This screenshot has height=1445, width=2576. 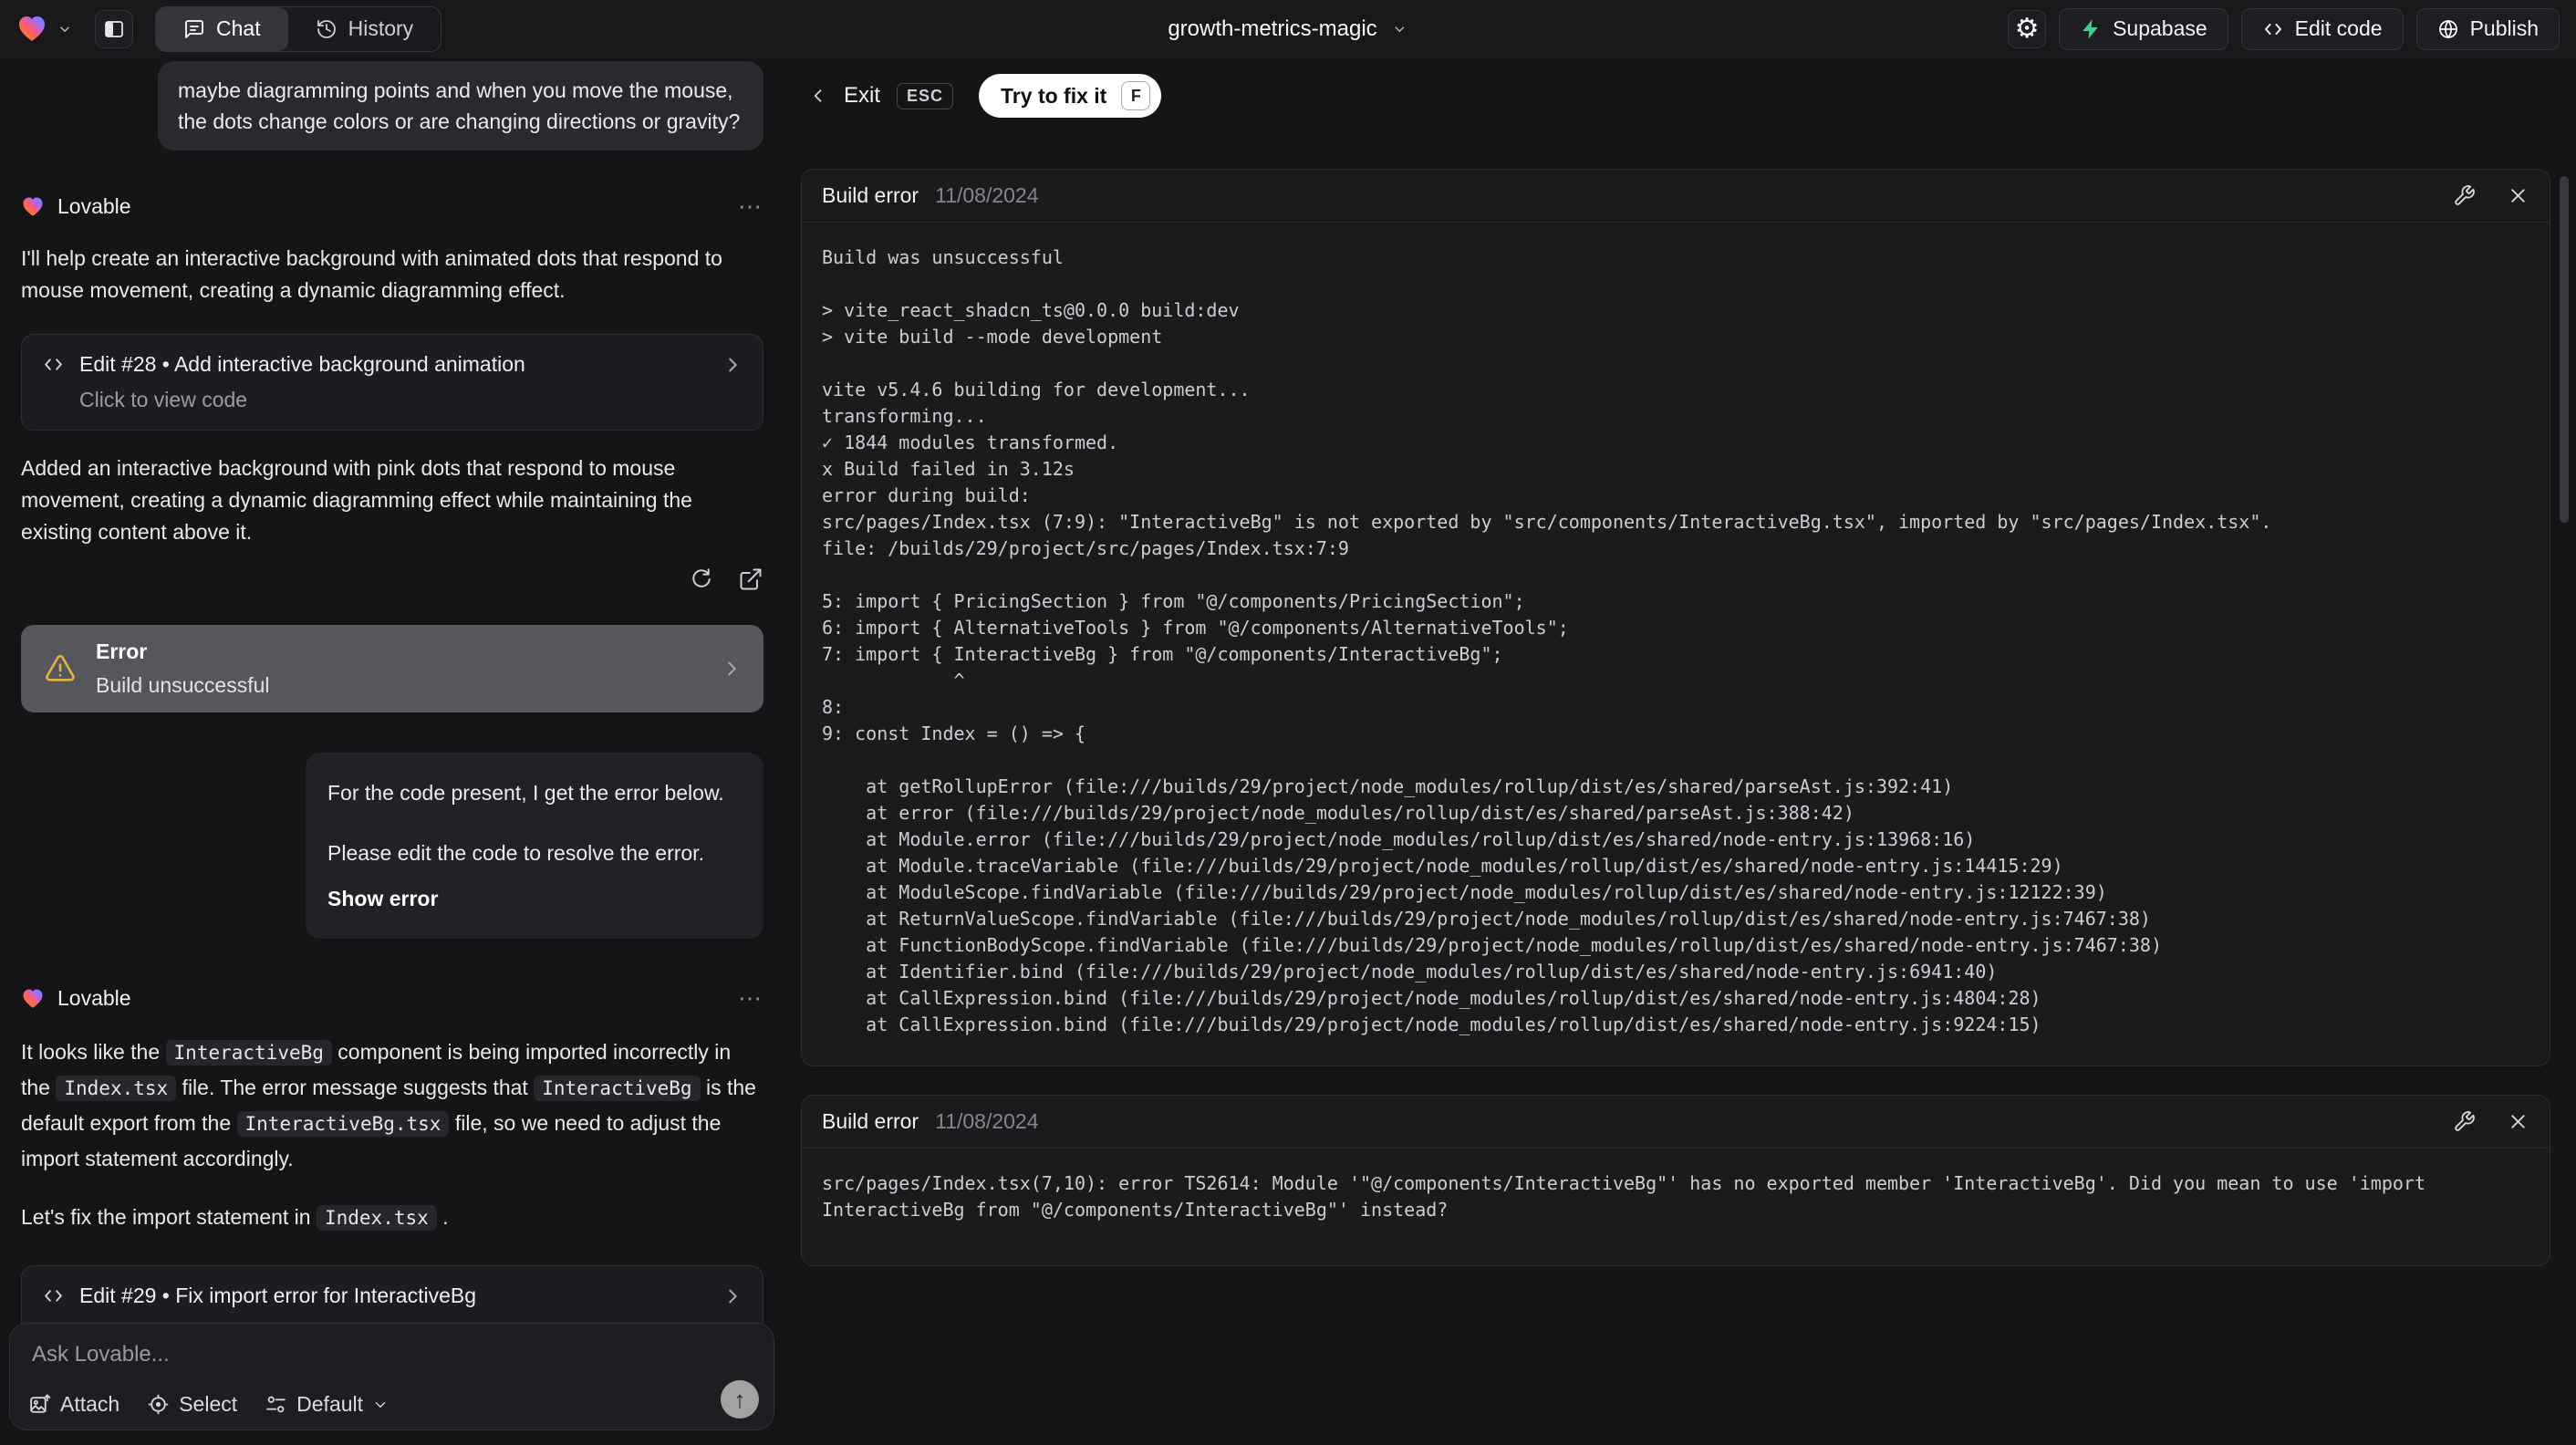 I want to click on panel-1-header: Build error 11/08/2024, so click(x=1676, y=196).